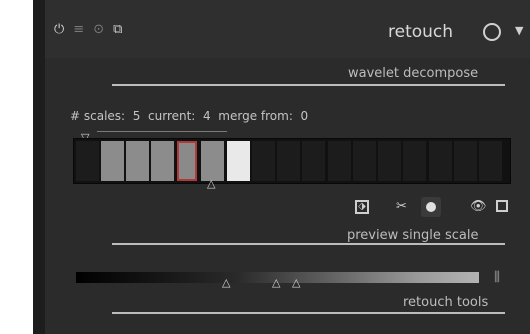 The width and height of the screenshot is (530, 334). Describe the element at coordinates (78, 30) in the screenshot. I see `menu-icon: ≡` at that location.